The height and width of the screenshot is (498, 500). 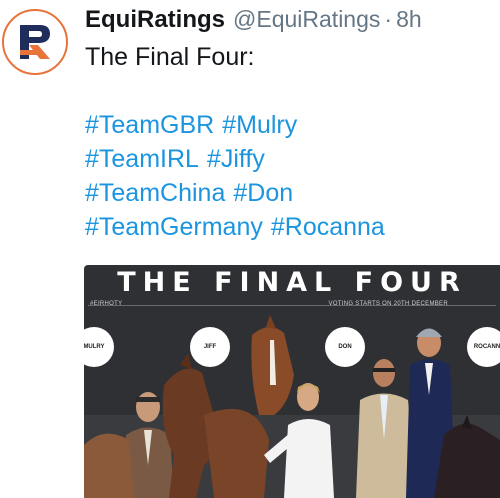 What do you see at coordinates (259, 125) in the screenshot?
I see `hashtag-link: #Mulry` at bounding box center [259, 125].